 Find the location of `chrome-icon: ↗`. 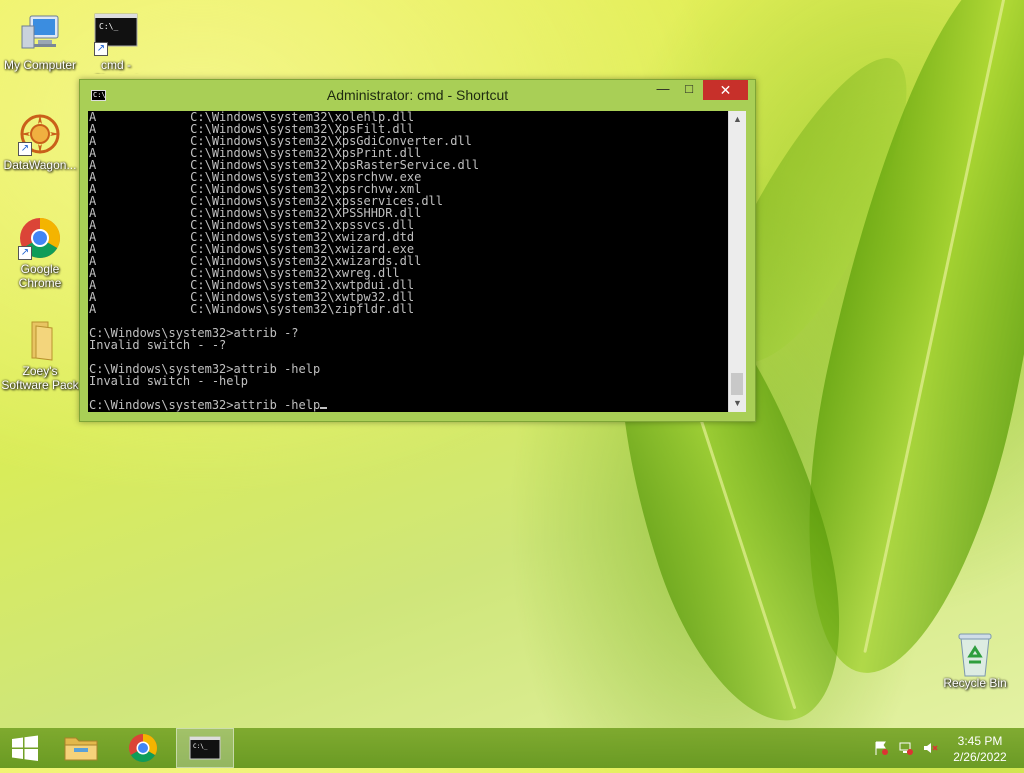

chrome-icon: ↗ is located at coordinates (40, 238).